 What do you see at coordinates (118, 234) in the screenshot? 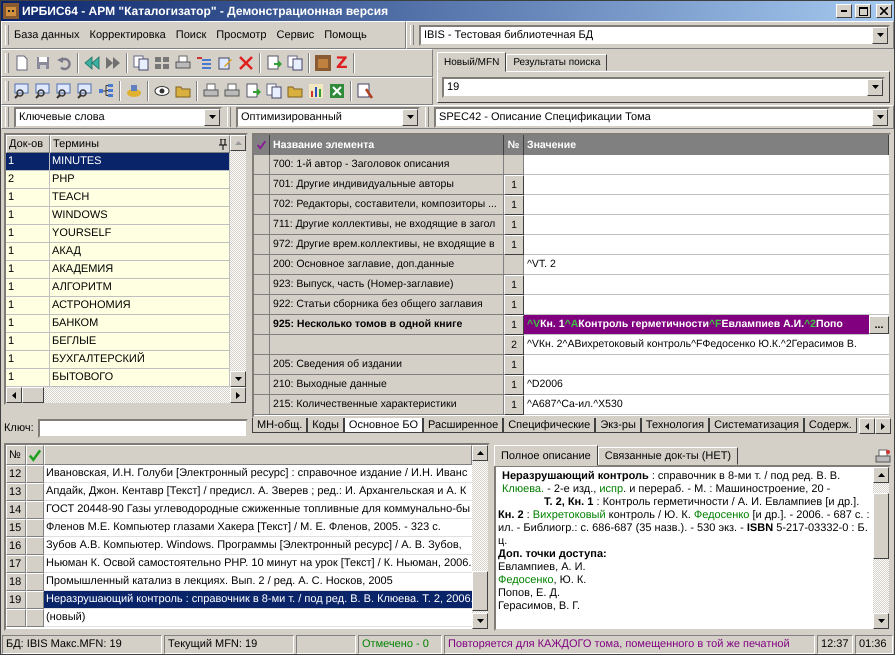
I see `term-row: 1 YOURSELF` at bounding box center [118, 234].